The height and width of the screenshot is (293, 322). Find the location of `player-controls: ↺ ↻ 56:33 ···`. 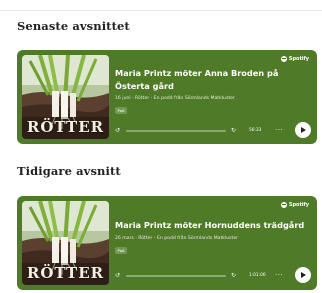

player-controls: ↺ ↻ 56:33 ··· is located at coordinates (213, 131).